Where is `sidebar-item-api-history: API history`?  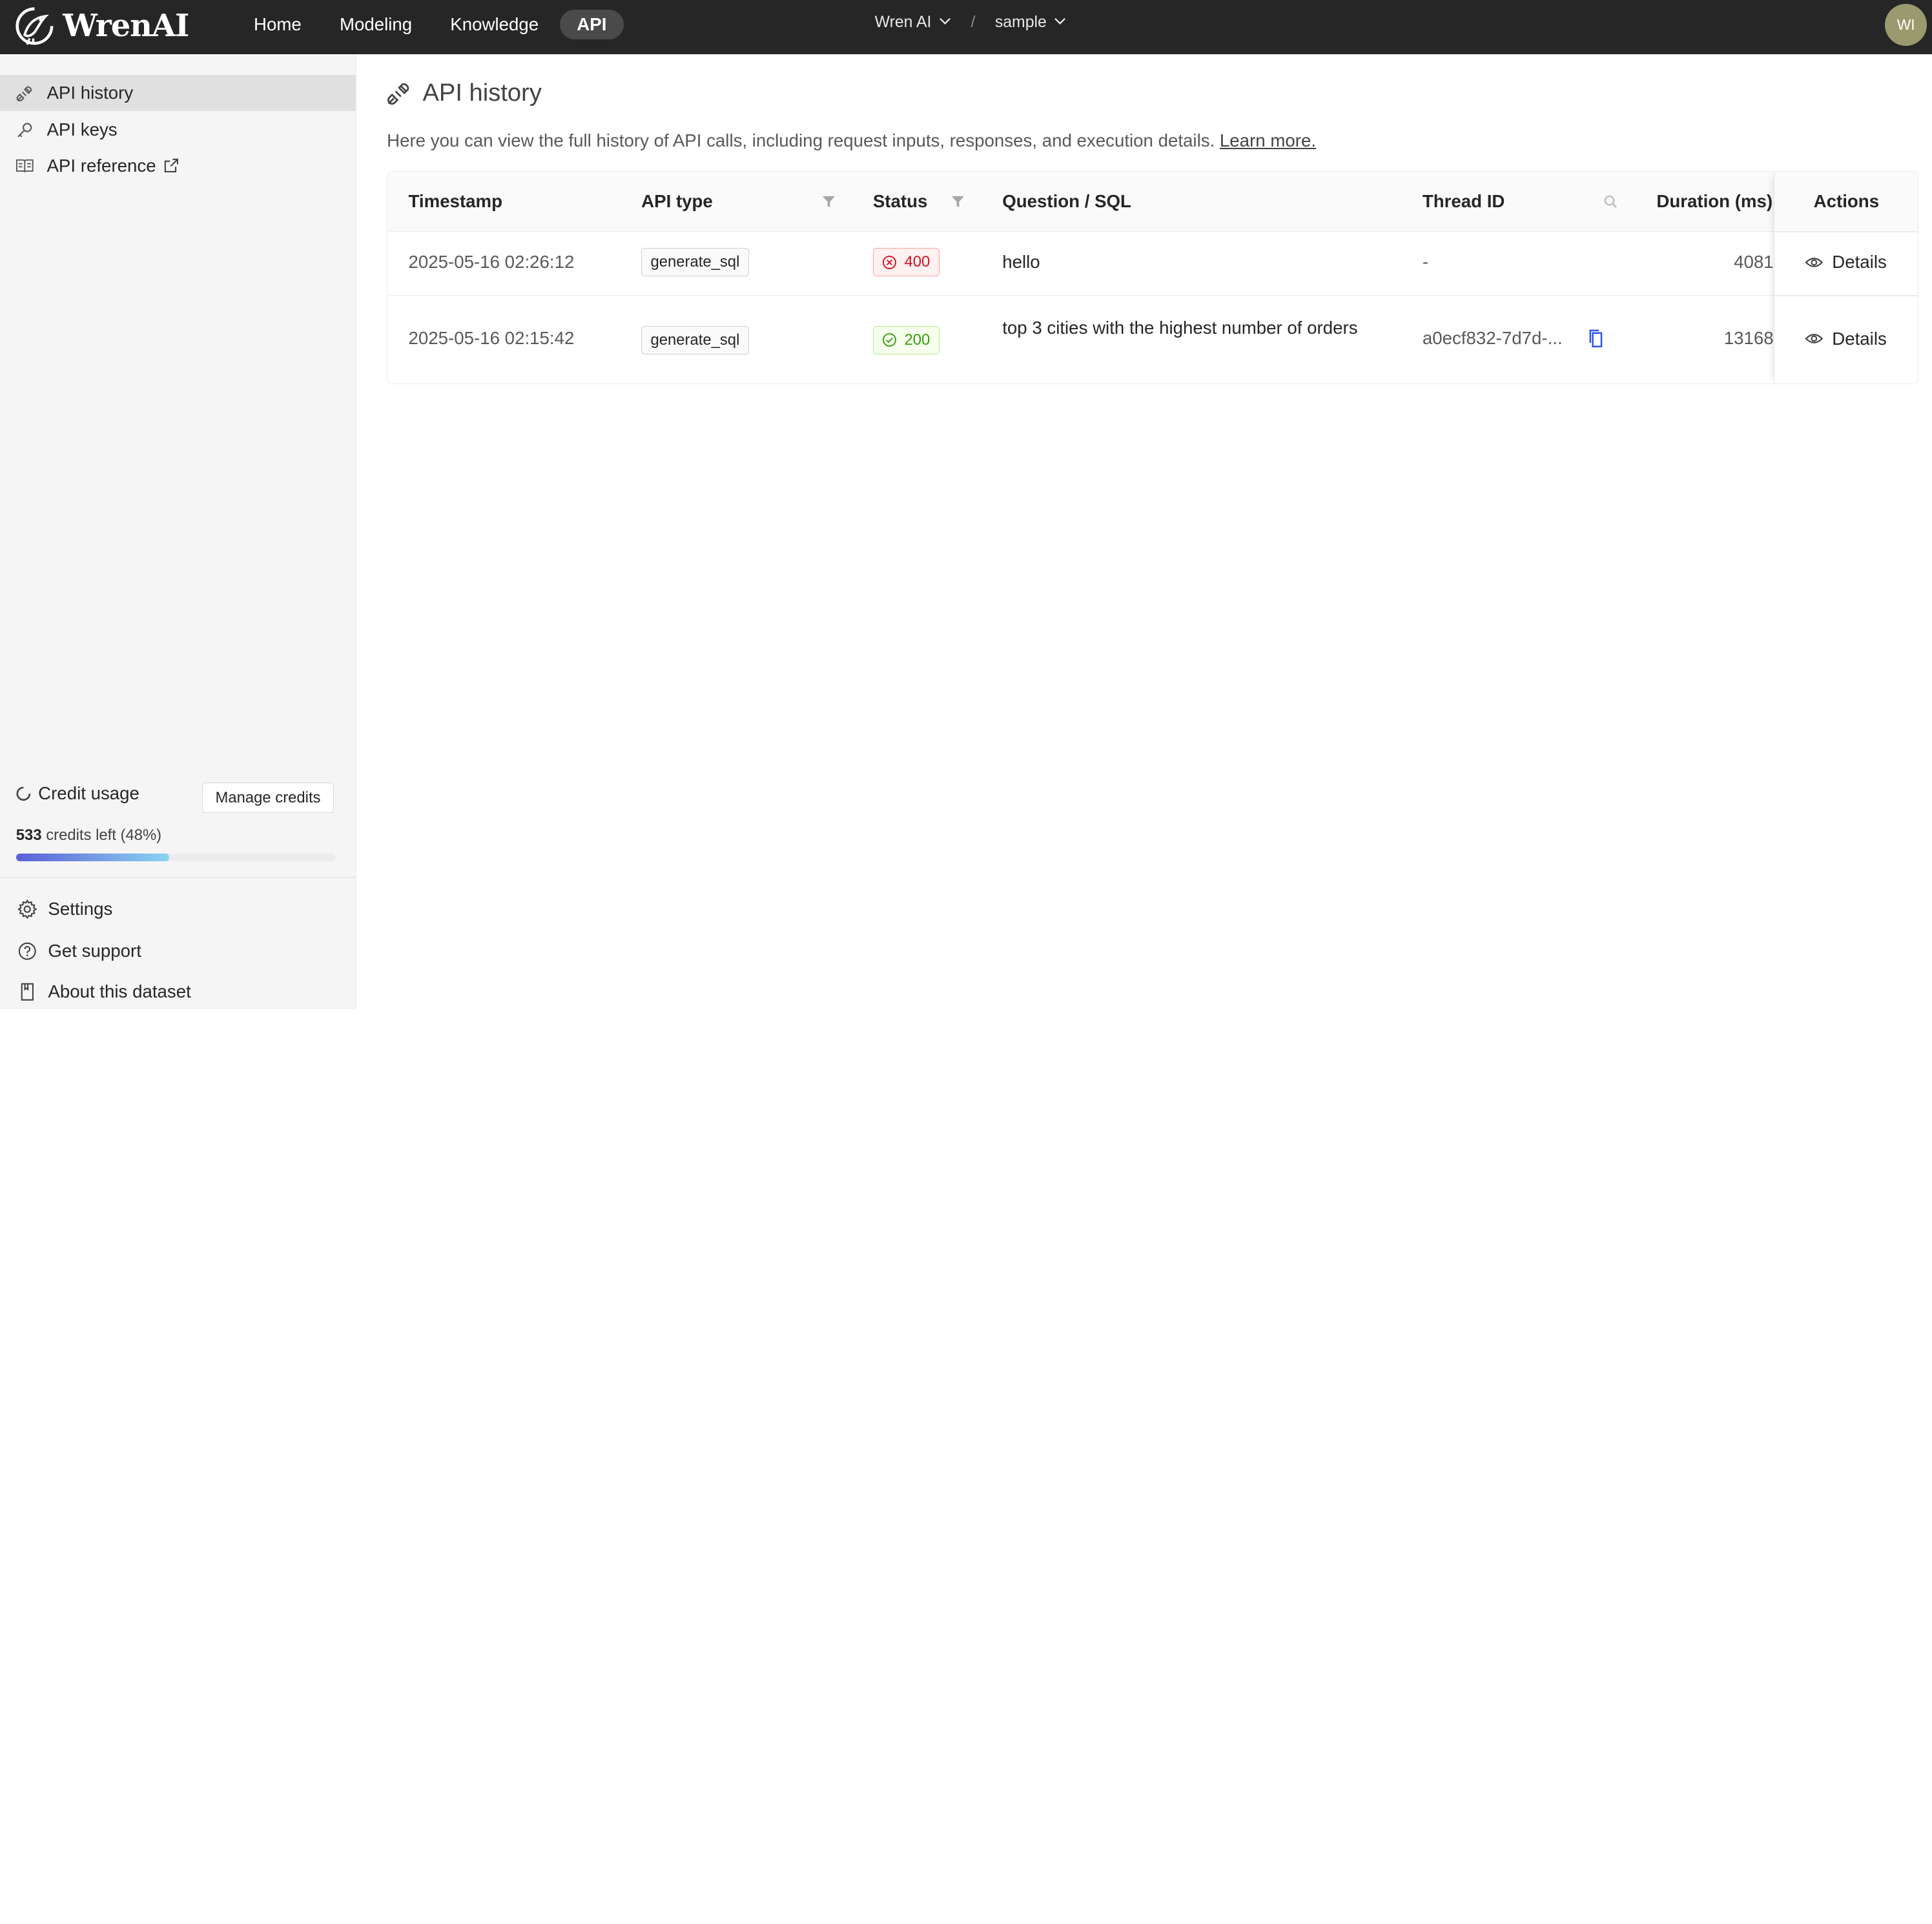
sidebar-item-api-history: API history is located at coordinates (178, 93).